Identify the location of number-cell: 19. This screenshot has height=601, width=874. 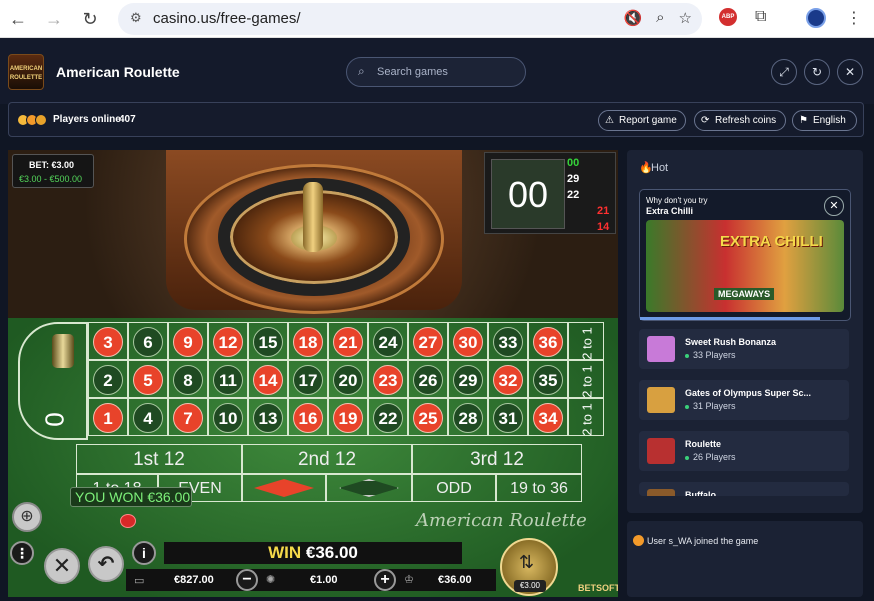
(348, 417).